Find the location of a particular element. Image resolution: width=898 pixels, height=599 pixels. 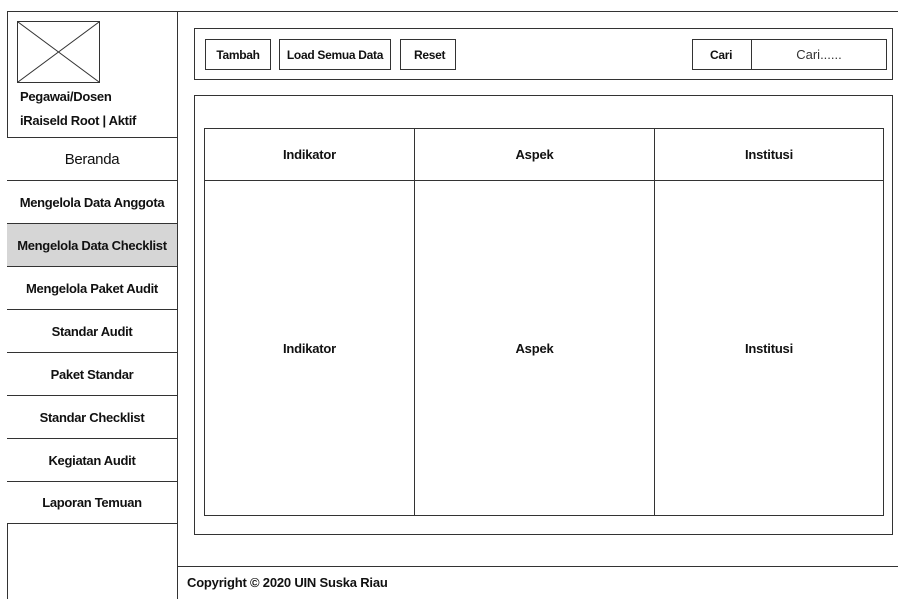

footer-divider is located at coordinates (537, 566).